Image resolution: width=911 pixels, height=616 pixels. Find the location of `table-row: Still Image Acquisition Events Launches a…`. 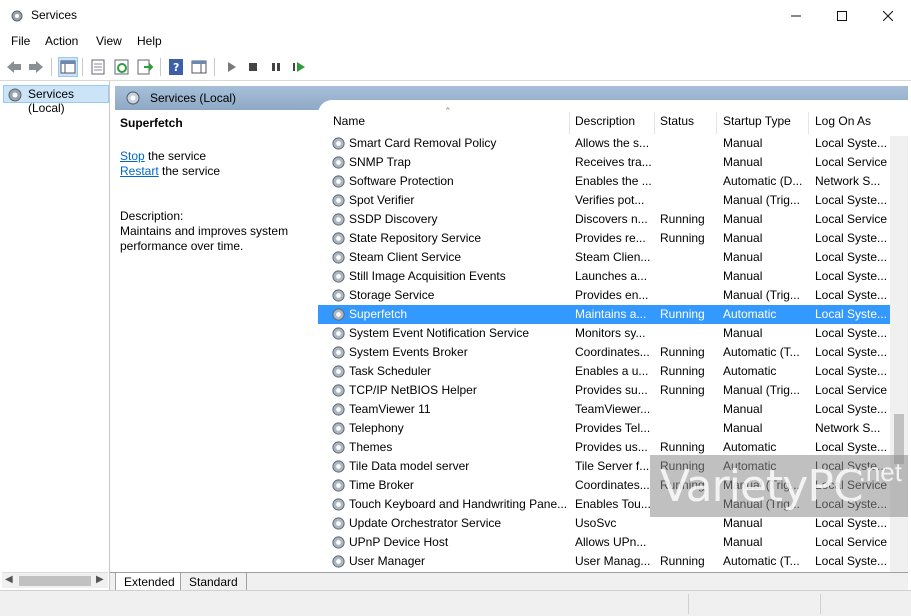

table-row: Still Image Acquisition Events Launches a… is located at coordinates (604, 276).